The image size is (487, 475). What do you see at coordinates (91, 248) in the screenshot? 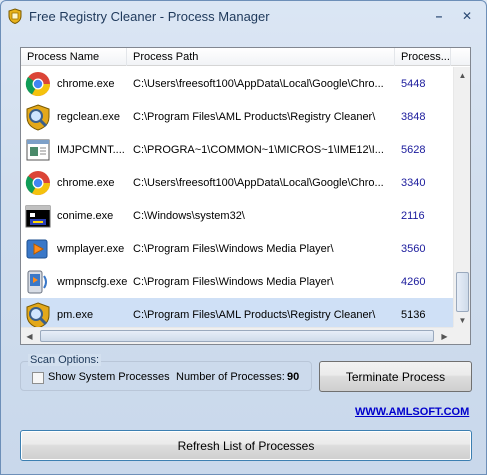
I see `process-name: wmplayer.exe` at bounding box center [91, 248].